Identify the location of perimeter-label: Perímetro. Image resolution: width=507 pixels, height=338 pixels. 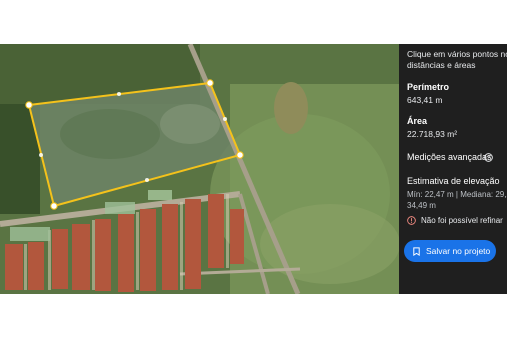
(428, 87).